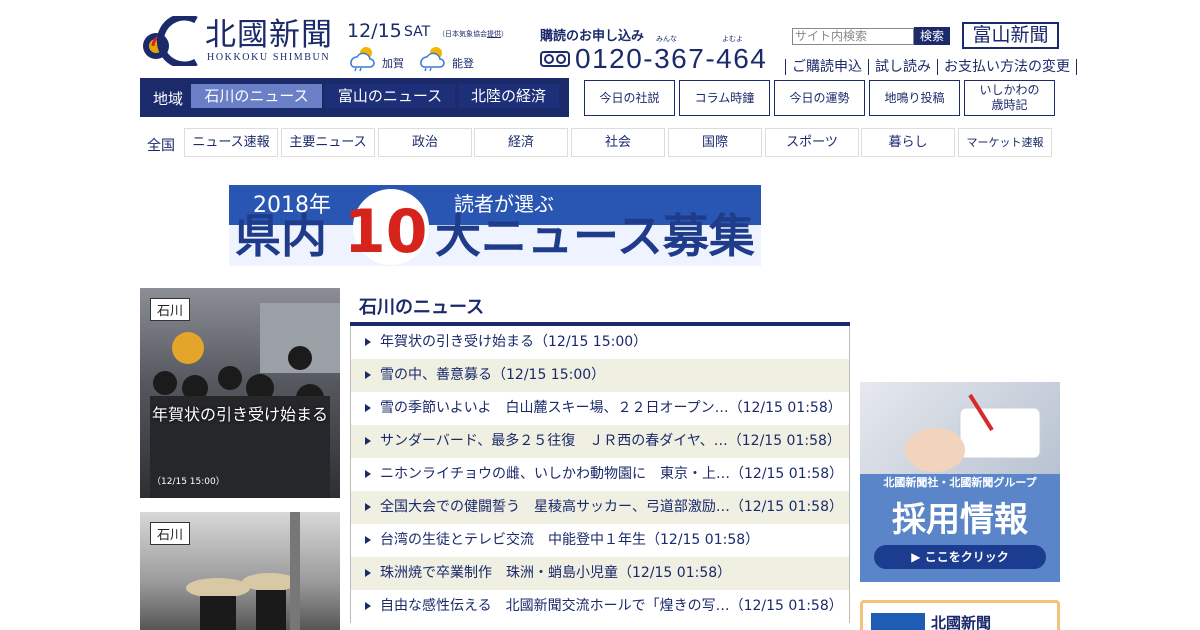 This screenshot has height=630, width=1200. I want to click on tab-ishikawa-news: 石川のニュース, so click(256, 96).